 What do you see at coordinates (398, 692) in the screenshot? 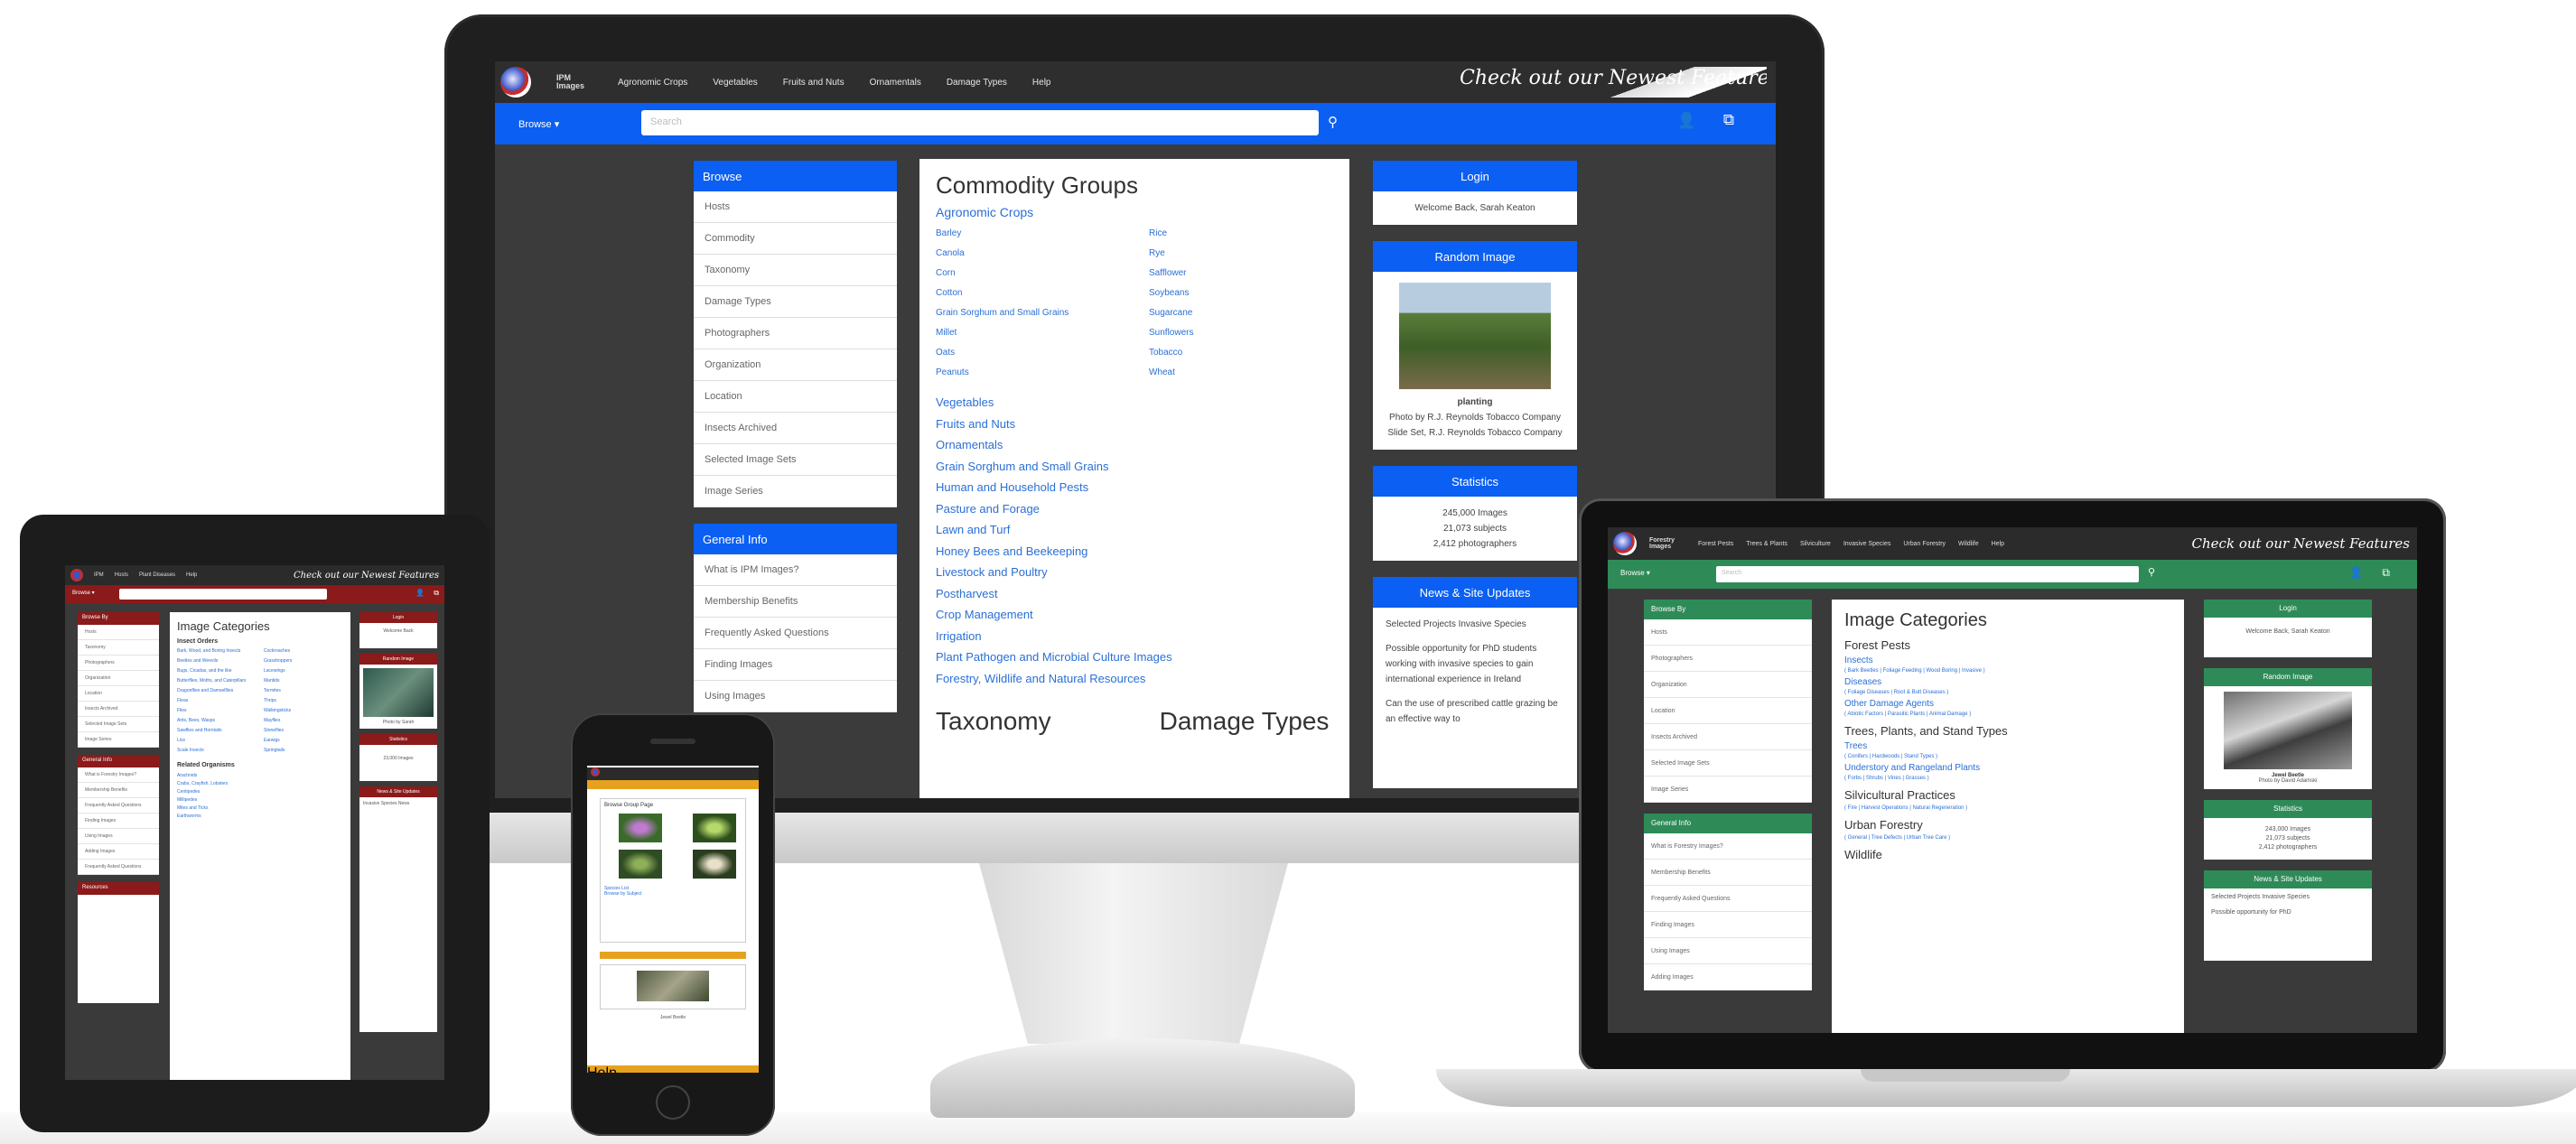
I see `tablet-random-photo` at bounding box center [398, 692].